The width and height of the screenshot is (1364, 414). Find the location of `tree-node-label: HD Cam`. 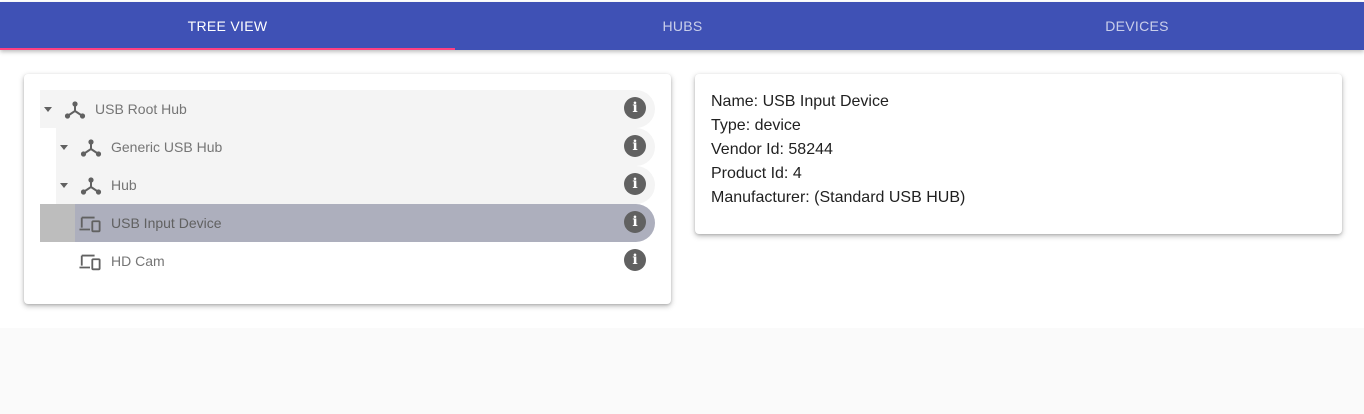

tree-node-label: HD Cam is located at coordinates (138, 261).